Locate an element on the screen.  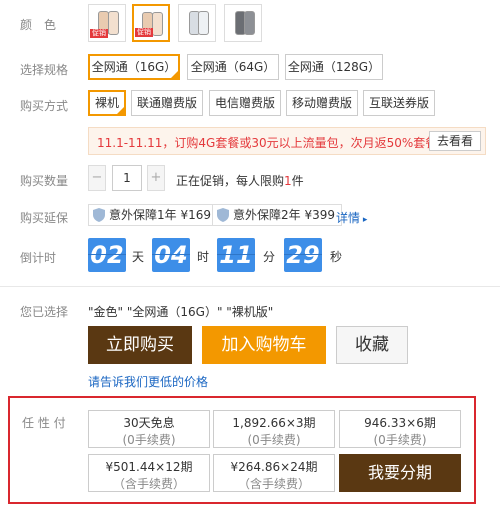
warranty-option-label: 意外保障2年 ¥399 is located at coordinates (284, 215).